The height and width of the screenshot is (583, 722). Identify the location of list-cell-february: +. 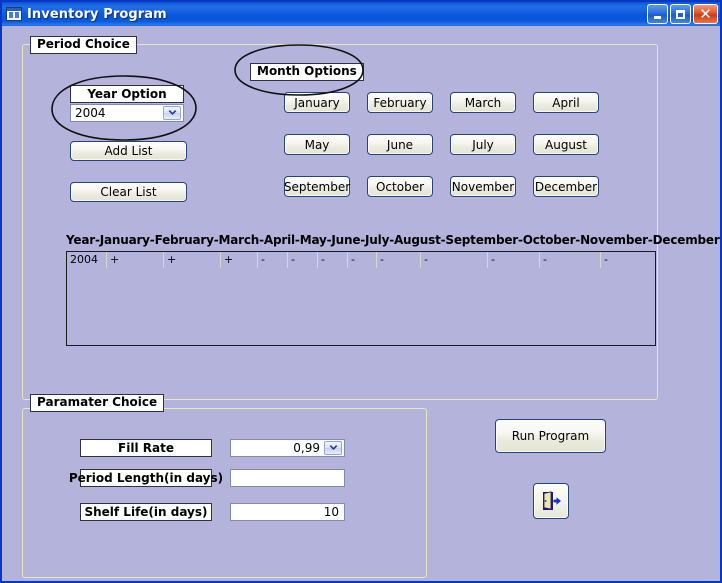
(192, 260).